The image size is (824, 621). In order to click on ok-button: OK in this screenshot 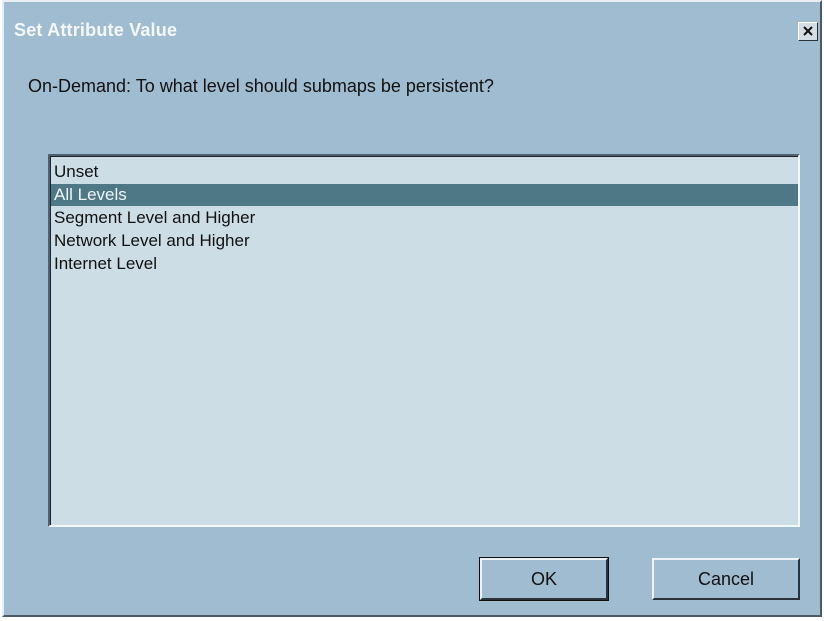, I will do `click(544, 579)`.